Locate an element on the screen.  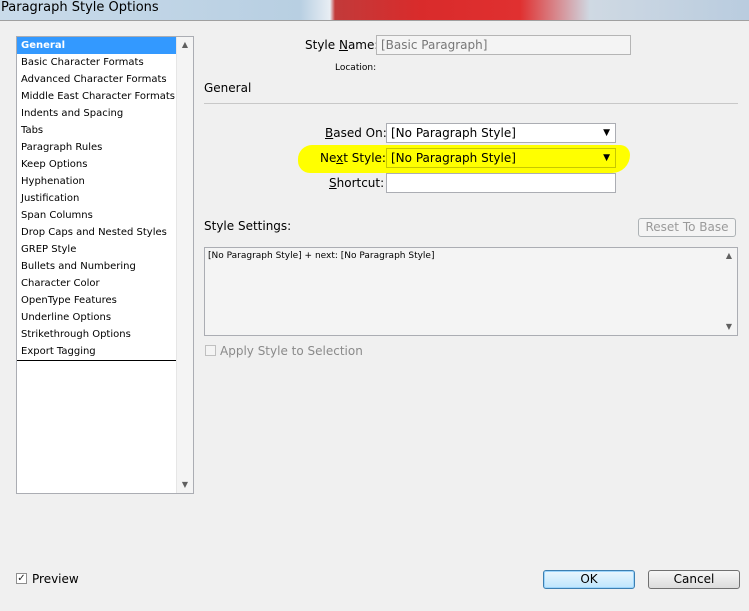
style-settings-label: Style Settings: is located at coordinates (248, 226).